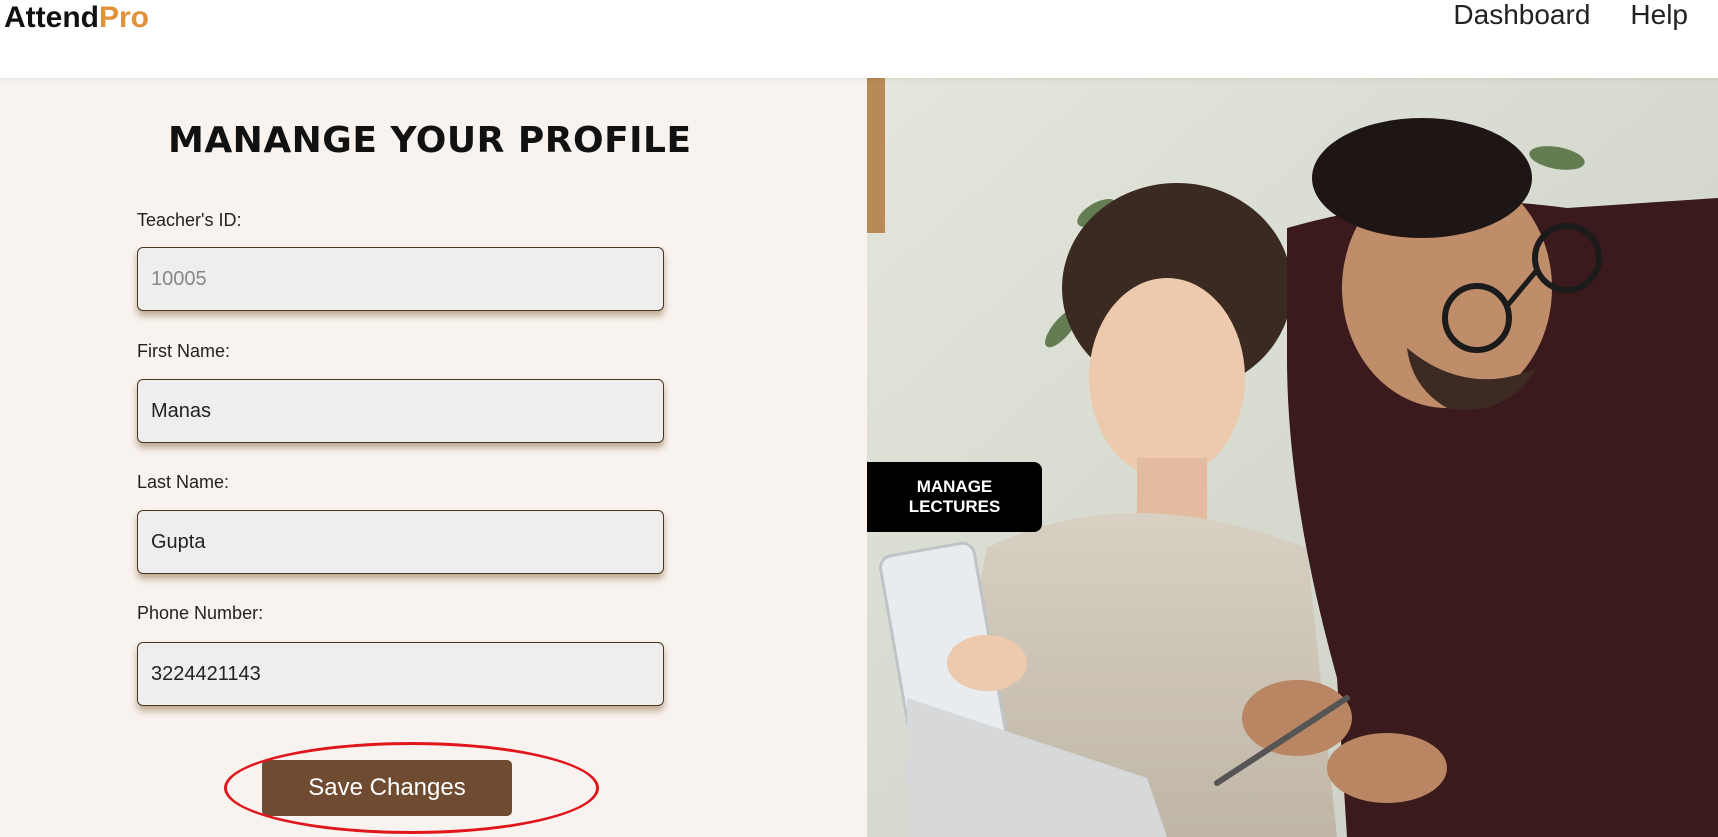  I want to click on nav-link-dashboard: Dashboard, so click(1521, 16).